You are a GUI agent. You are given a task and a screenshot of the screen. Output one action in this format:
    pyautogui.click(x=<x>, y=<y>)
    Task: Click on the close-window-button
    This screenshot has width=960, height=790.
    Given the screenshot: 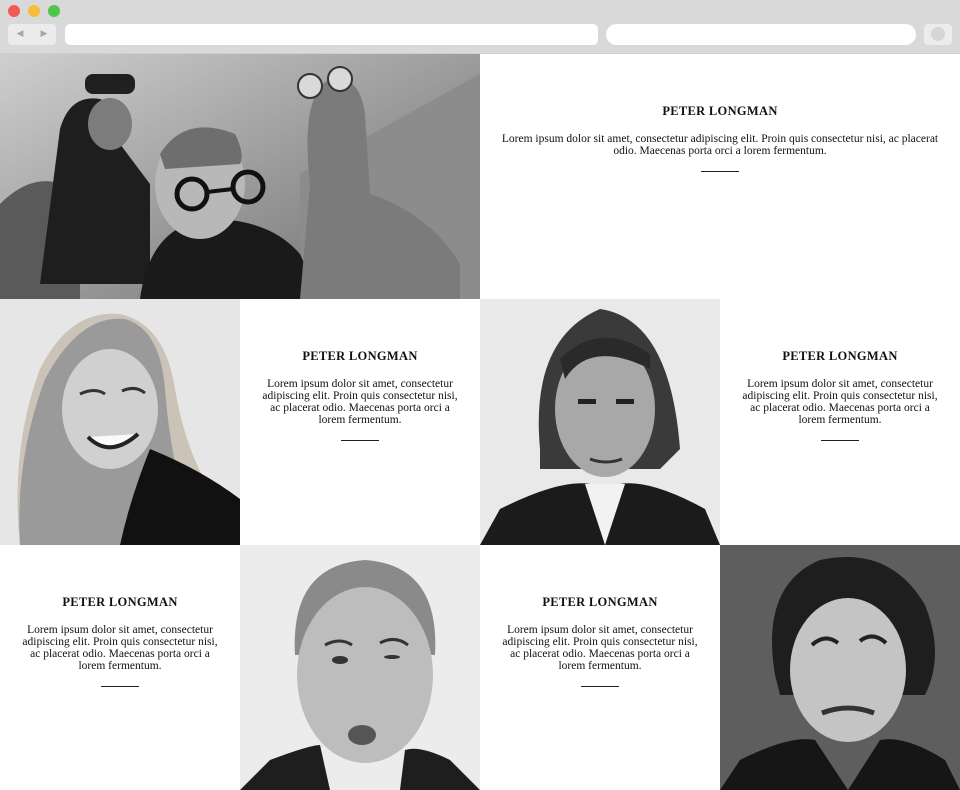 What is the action you would take?
    pyautogui.click(x=14, y=11)
    